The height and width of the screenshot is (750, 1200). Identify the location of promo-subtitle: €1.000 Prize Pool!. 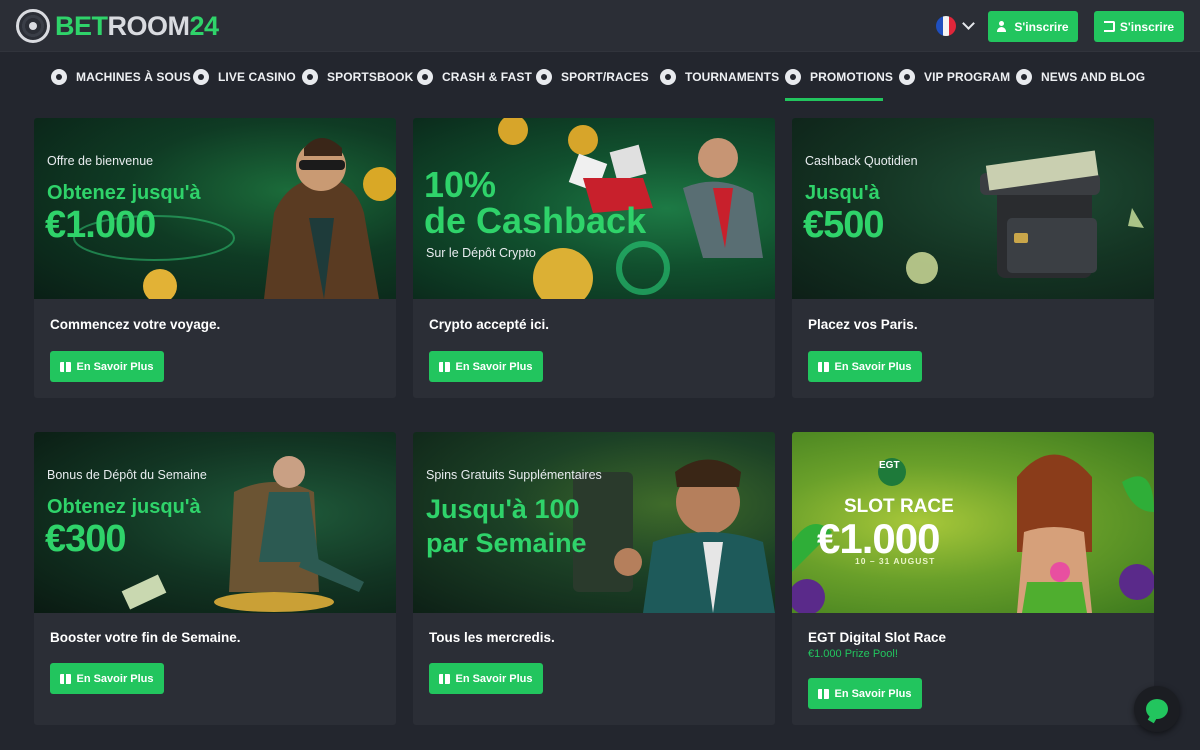
(853, 654).